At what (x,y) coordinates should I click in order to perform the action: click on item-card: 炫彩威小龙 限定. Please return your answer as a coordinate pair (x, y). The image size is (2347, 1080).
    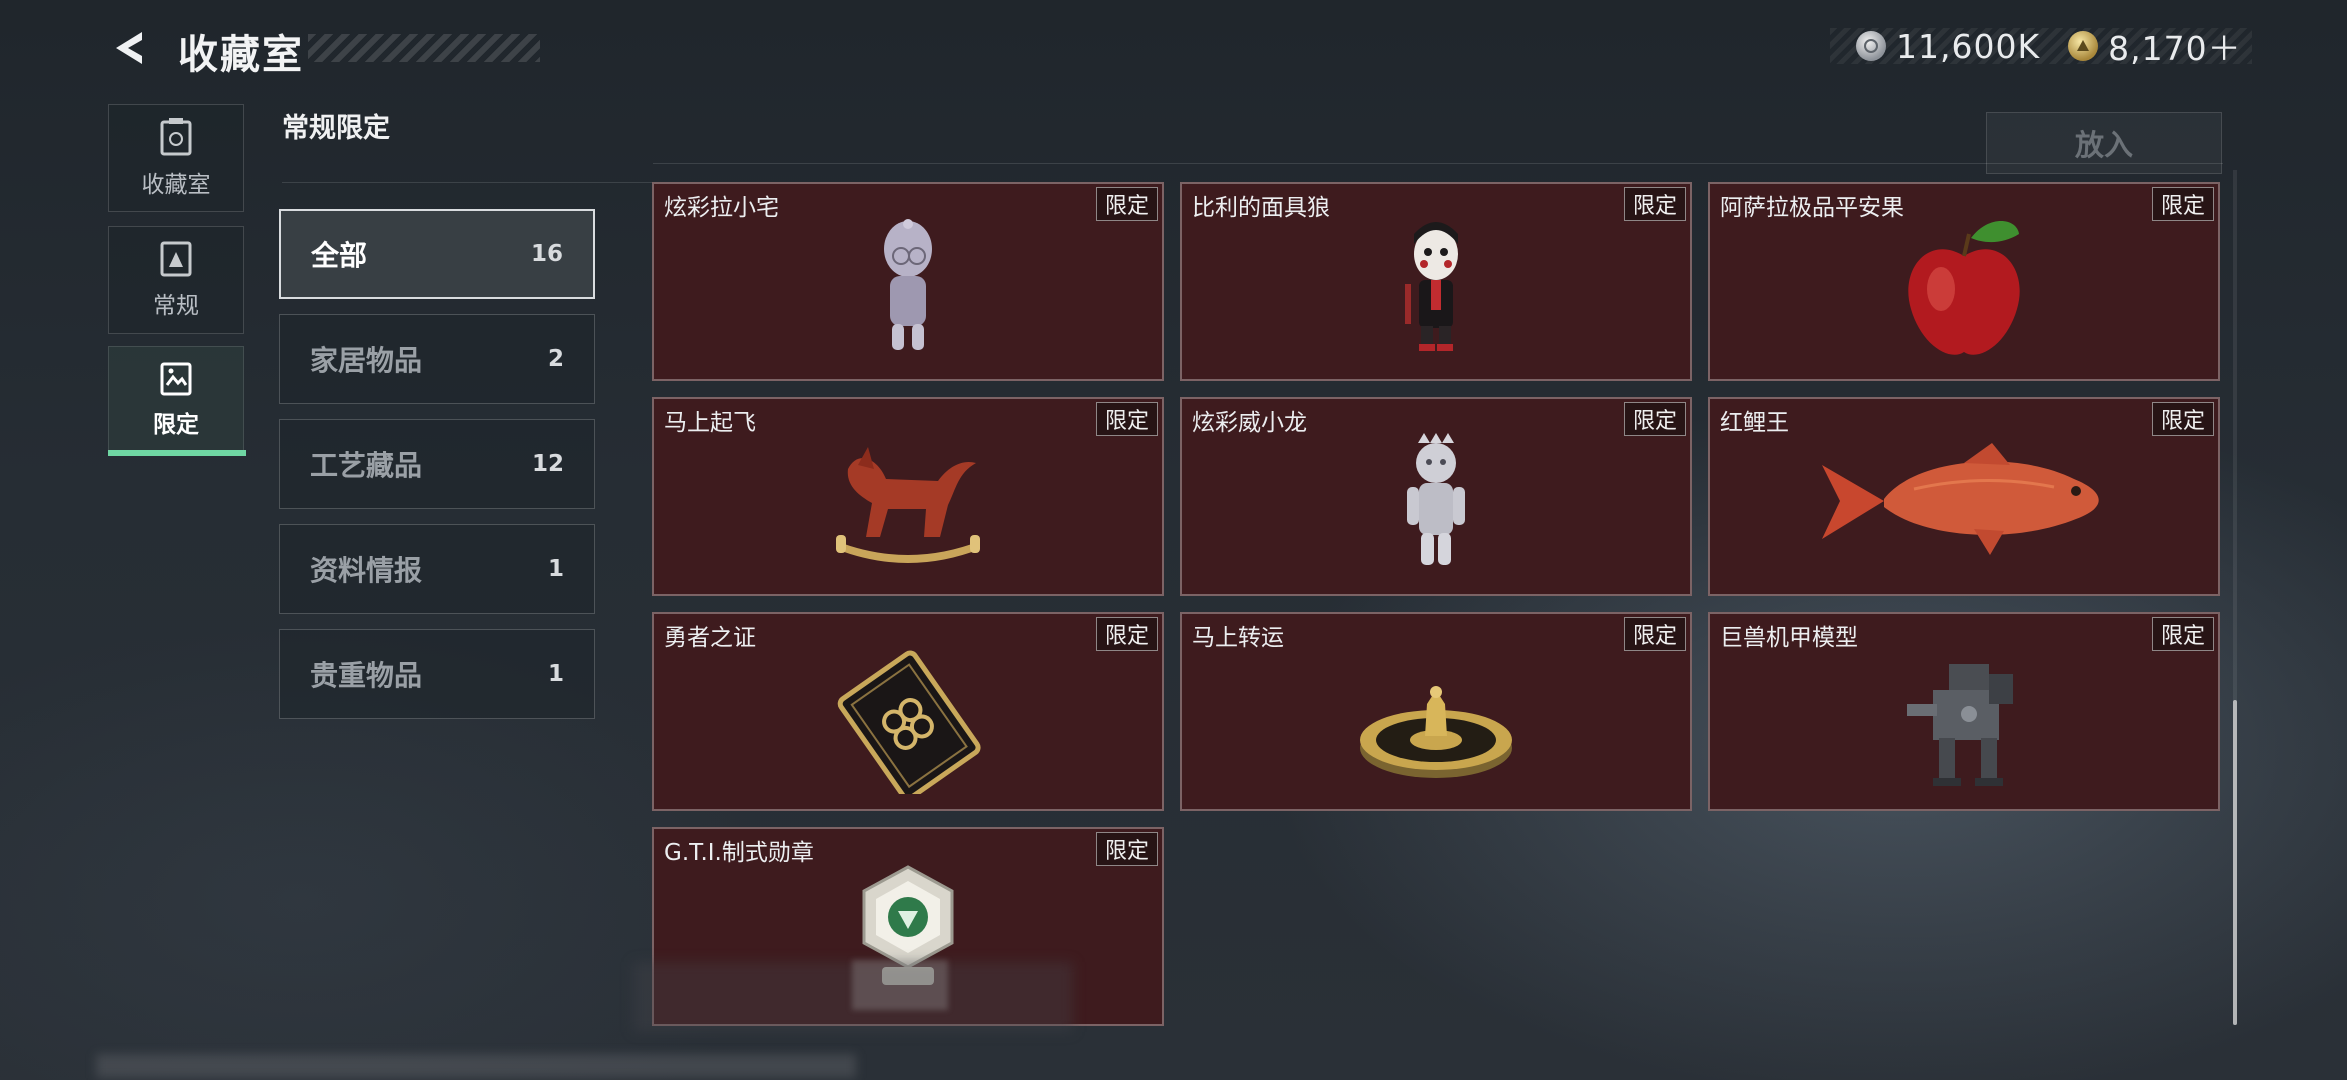
    Looking at the image, I should click on (1436, 496).